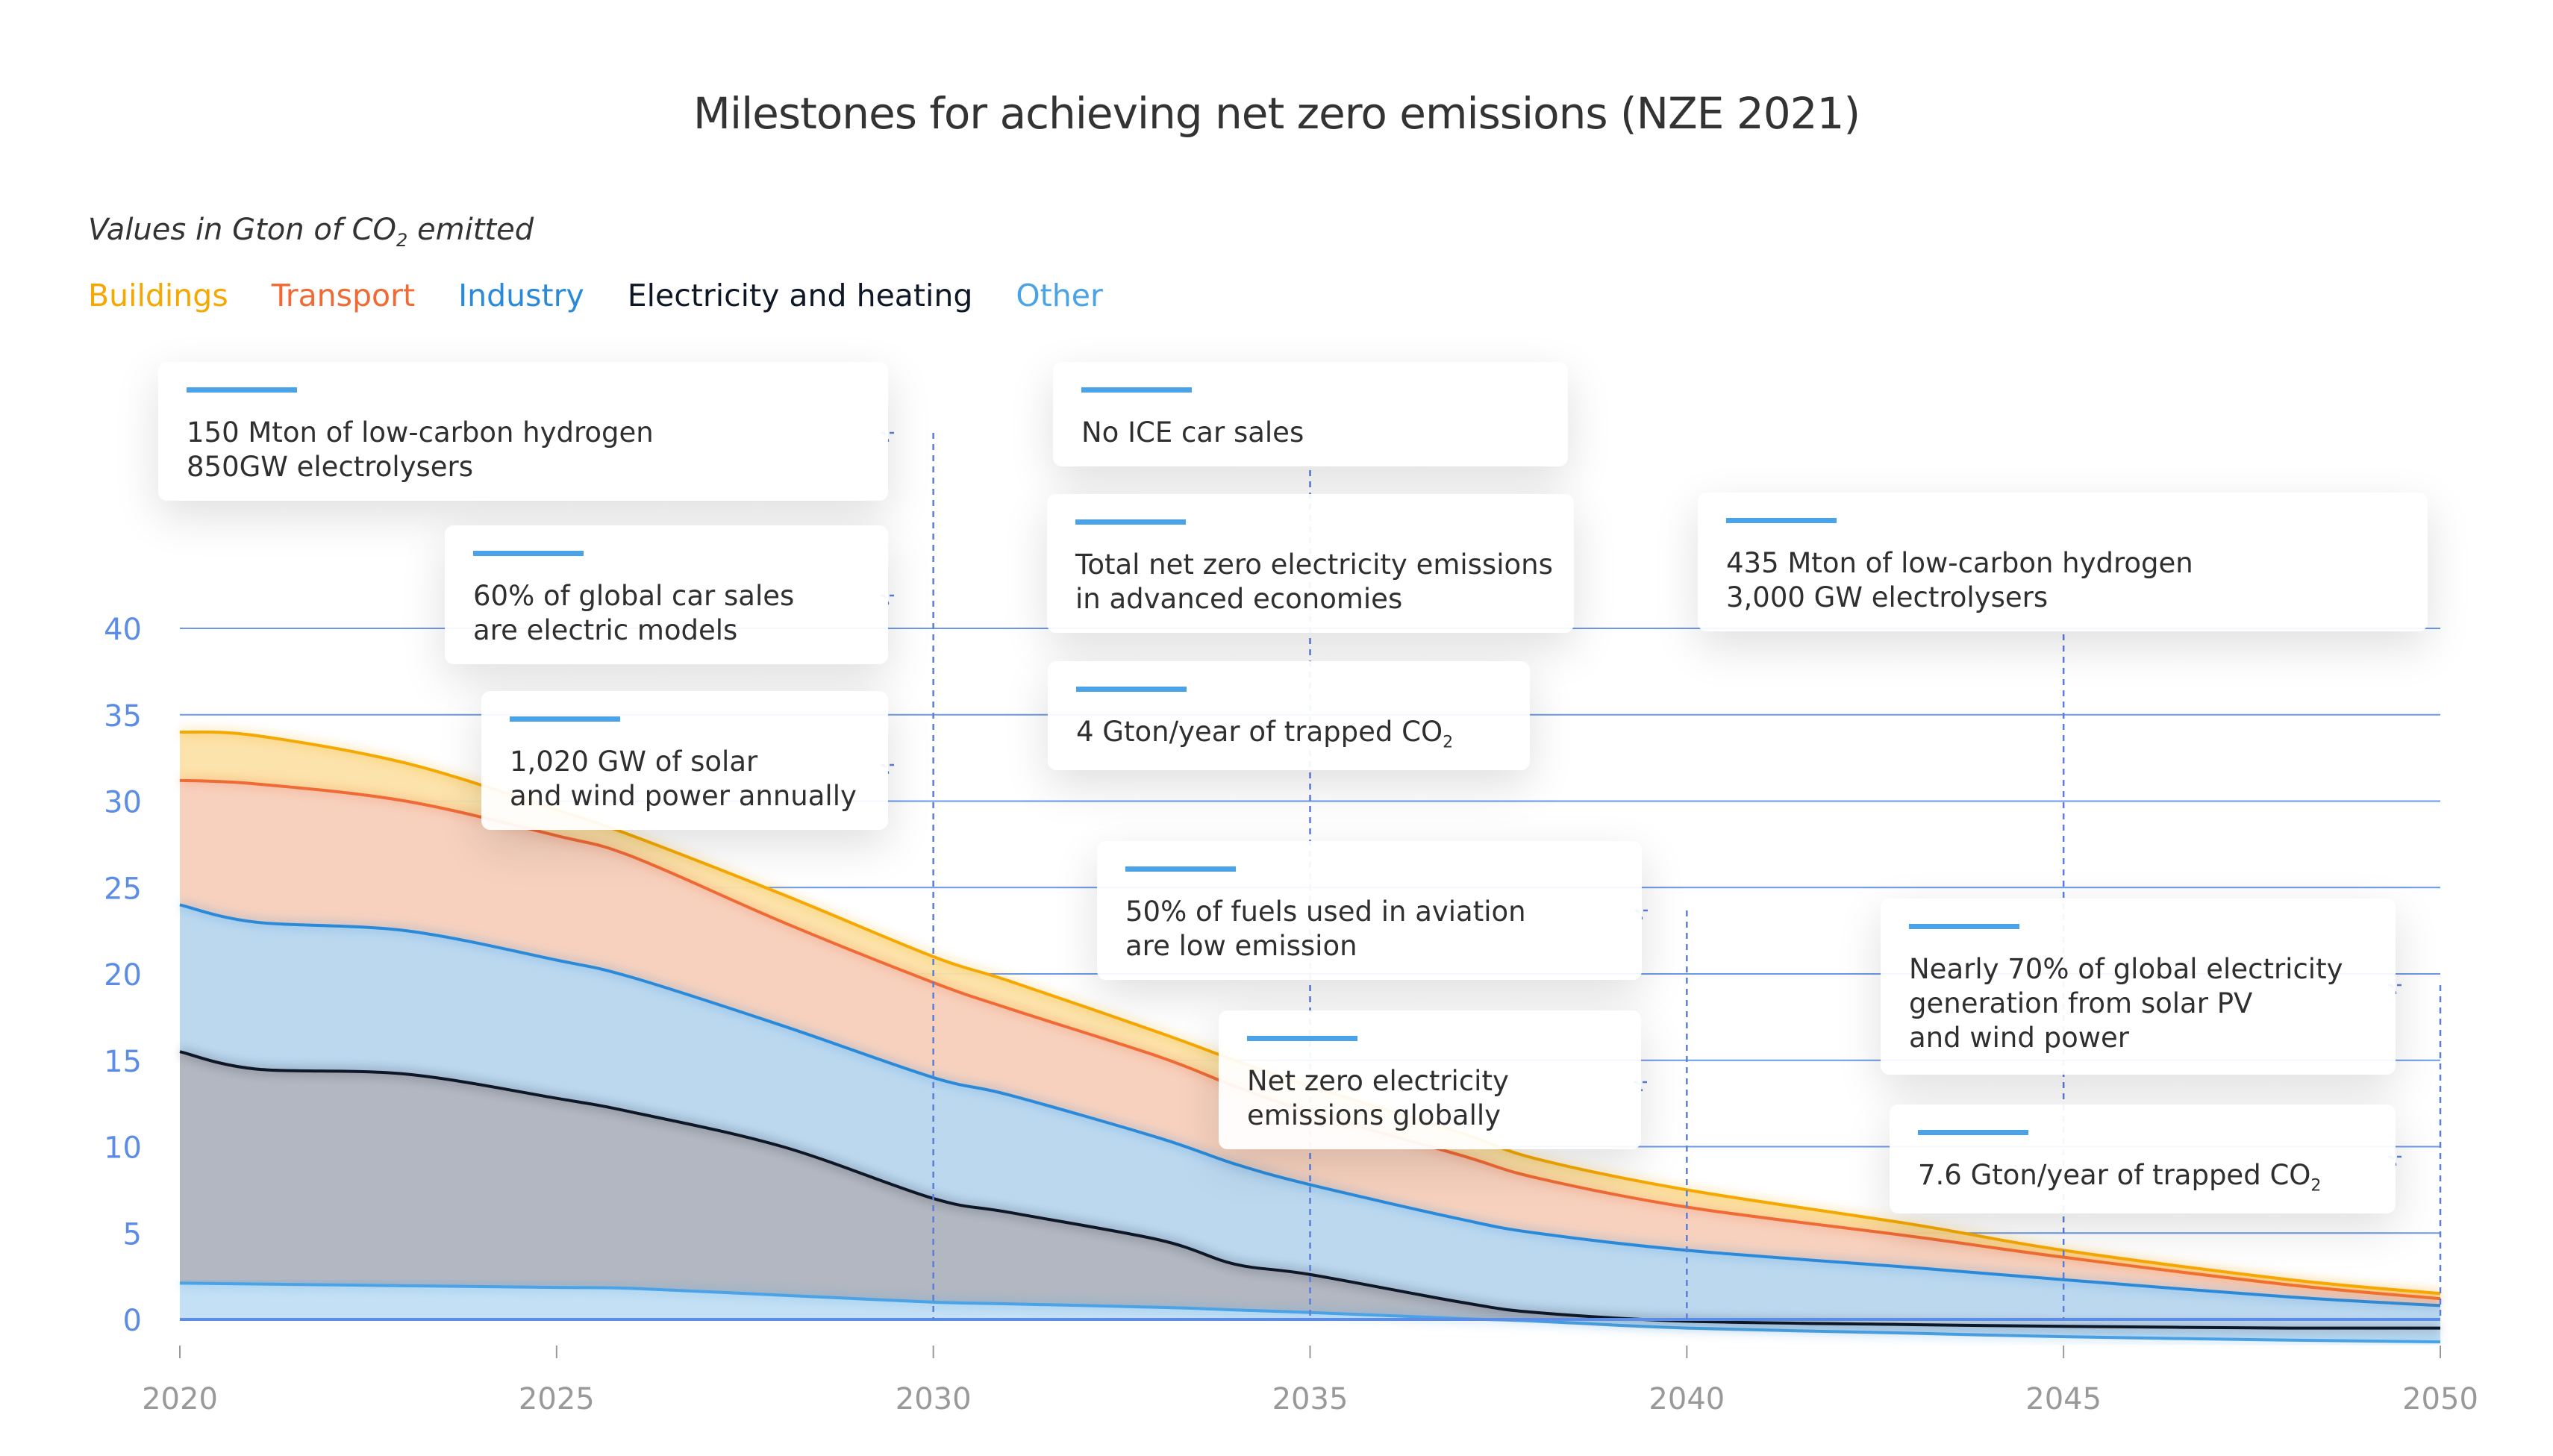 This screenshot has width=2553, height=1456. Describe the element at coordinates (1265, 734) in the screenshot. I see `milestone-text: 4 Gton/year of trapped CO2` at that location.